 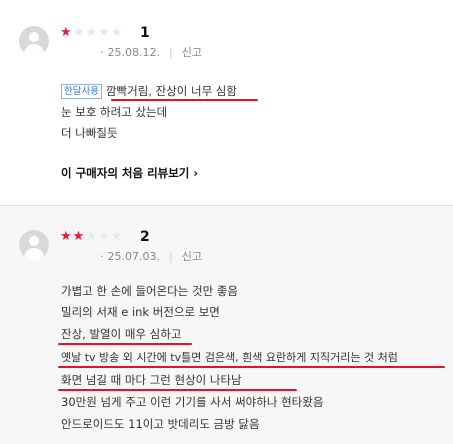 I want to click on review-meta: · 25.07.03. | 신고, so click(x=151, y=256).